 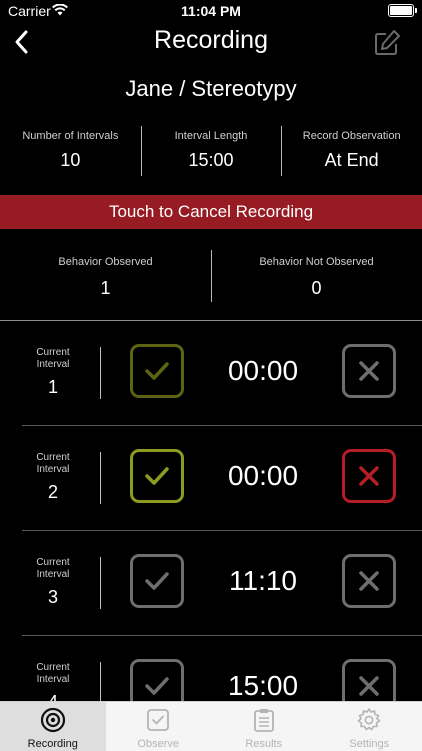 I want to click on interval-number: 1, so click(x=53, y=387).